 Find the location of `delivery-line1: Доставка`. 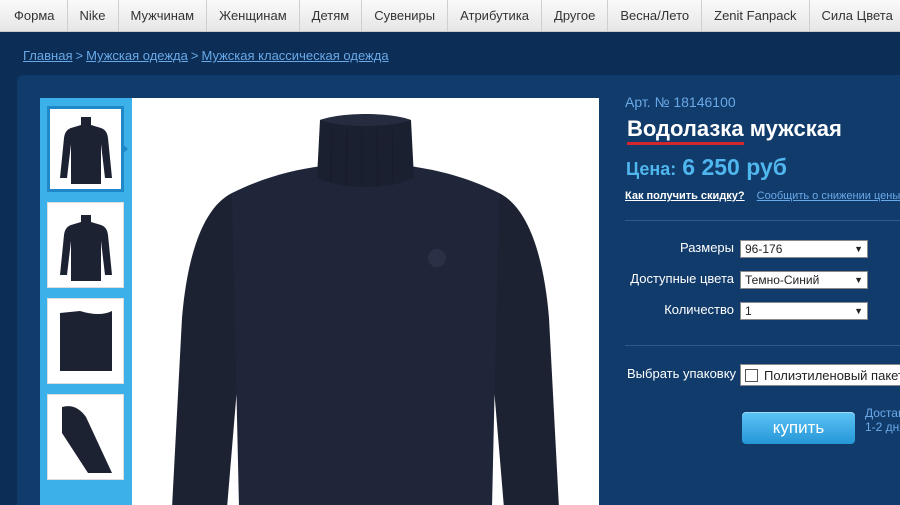

delivery-line1: Доставка is located at coordinates (882, 413).